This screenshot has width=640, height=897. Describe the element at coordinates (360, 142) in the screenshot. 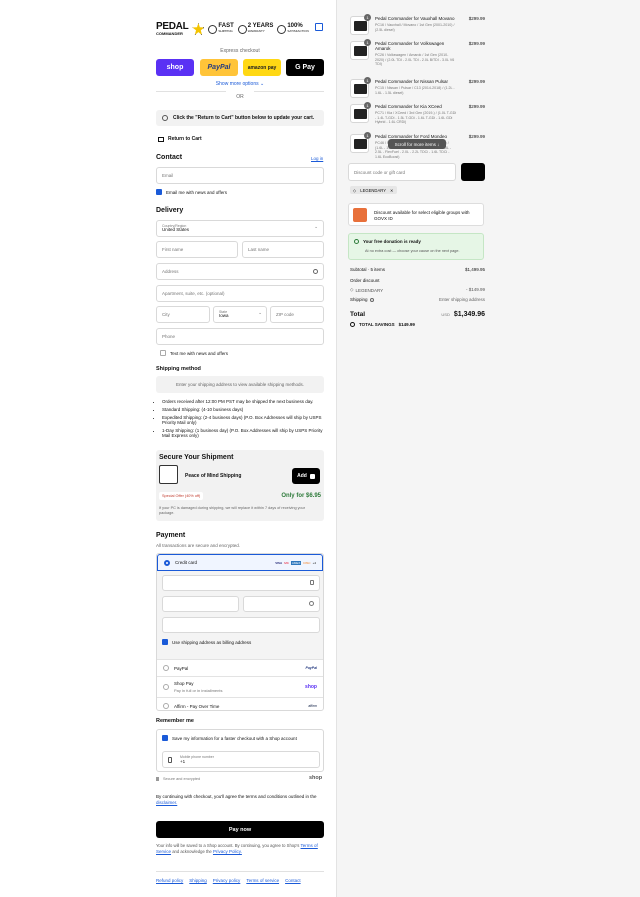

I see `product-image: 1` at that location.